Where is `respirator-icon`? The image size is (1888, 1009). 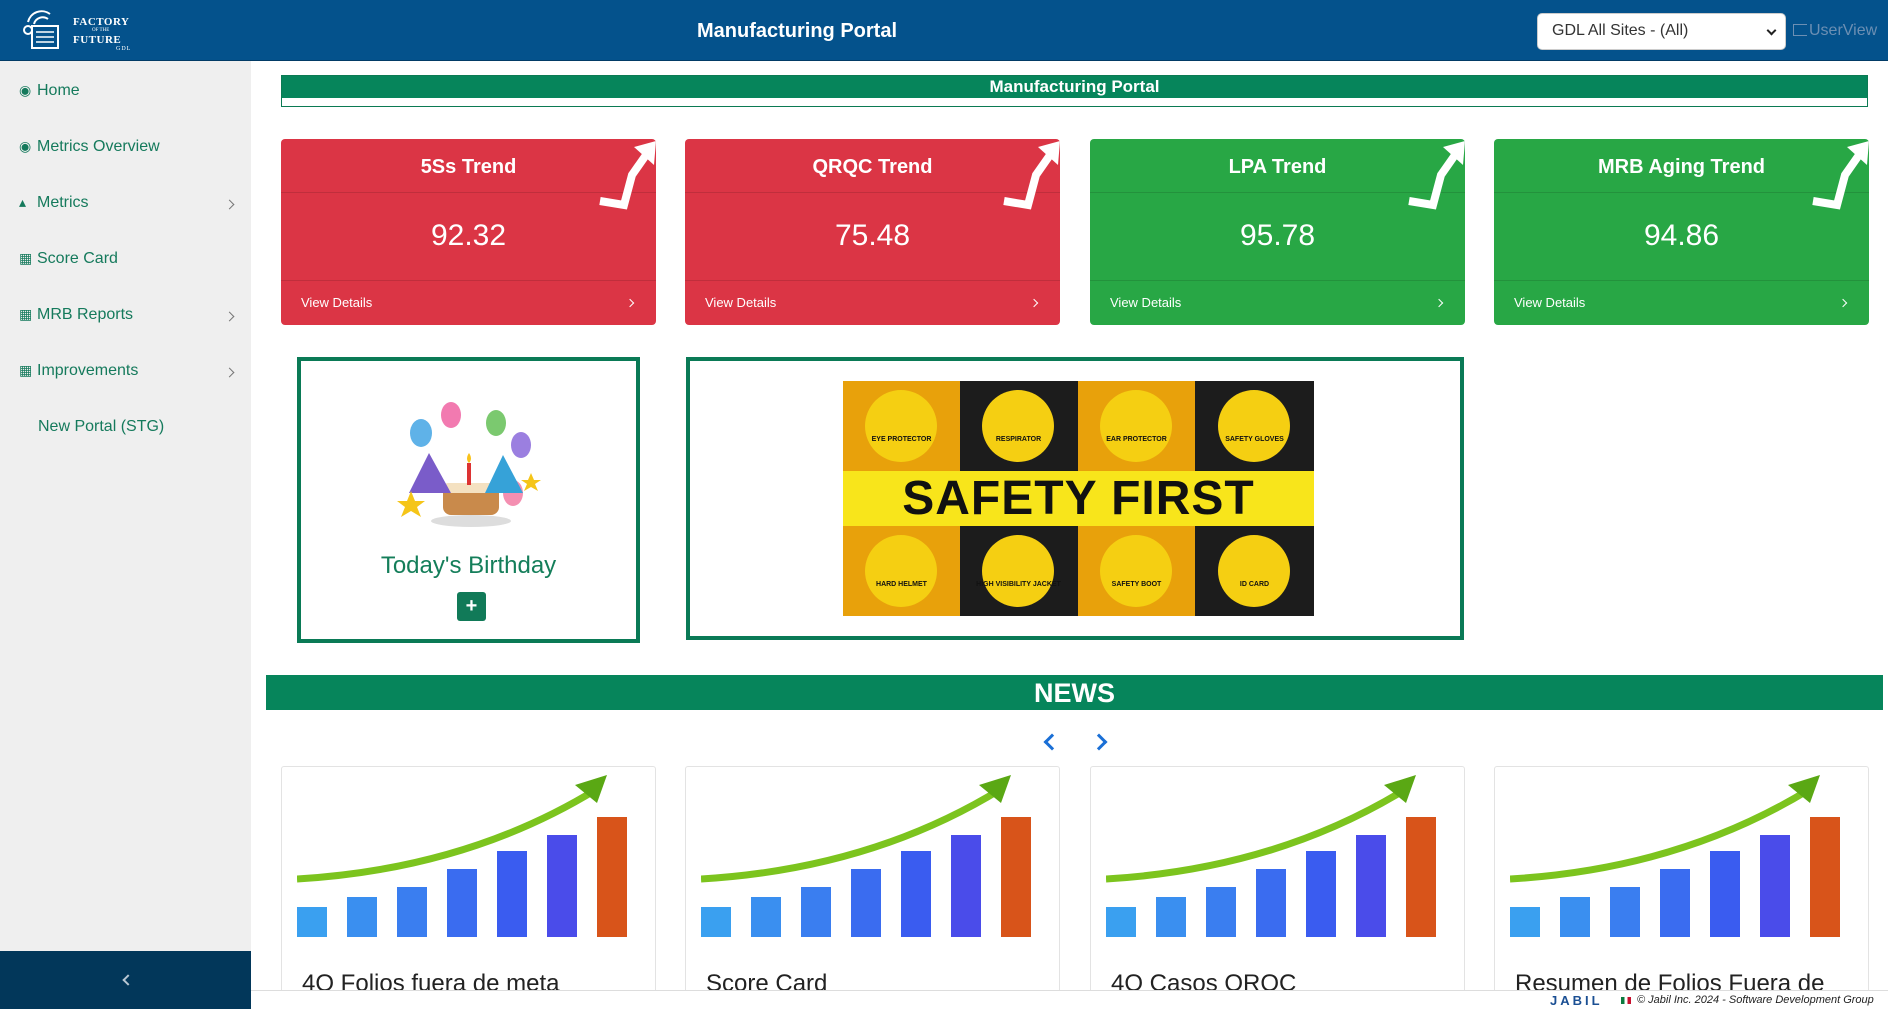
respirator-icon is located at coordinates (1018, 426).